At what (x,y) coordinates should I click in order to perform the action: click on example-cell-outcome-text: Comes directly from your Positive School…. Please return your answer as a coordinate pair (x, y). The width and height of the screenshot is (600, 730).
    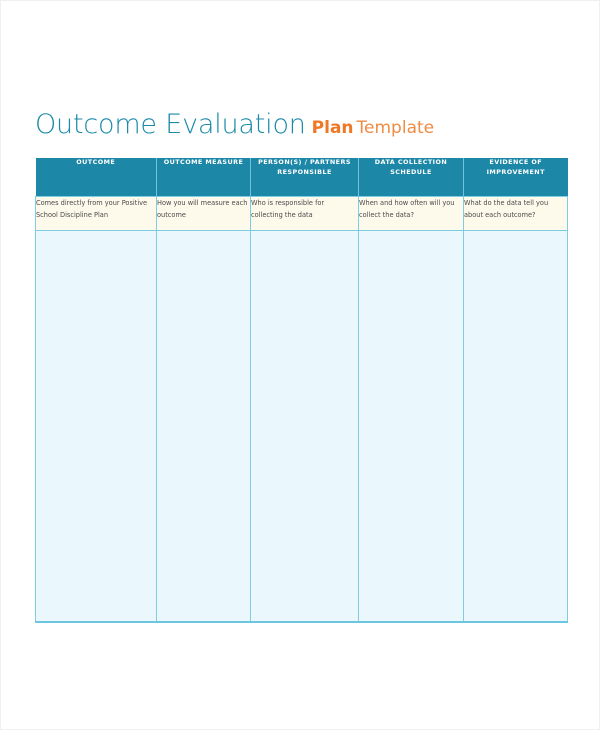
    Looking at the image, I should click on (92, 209).